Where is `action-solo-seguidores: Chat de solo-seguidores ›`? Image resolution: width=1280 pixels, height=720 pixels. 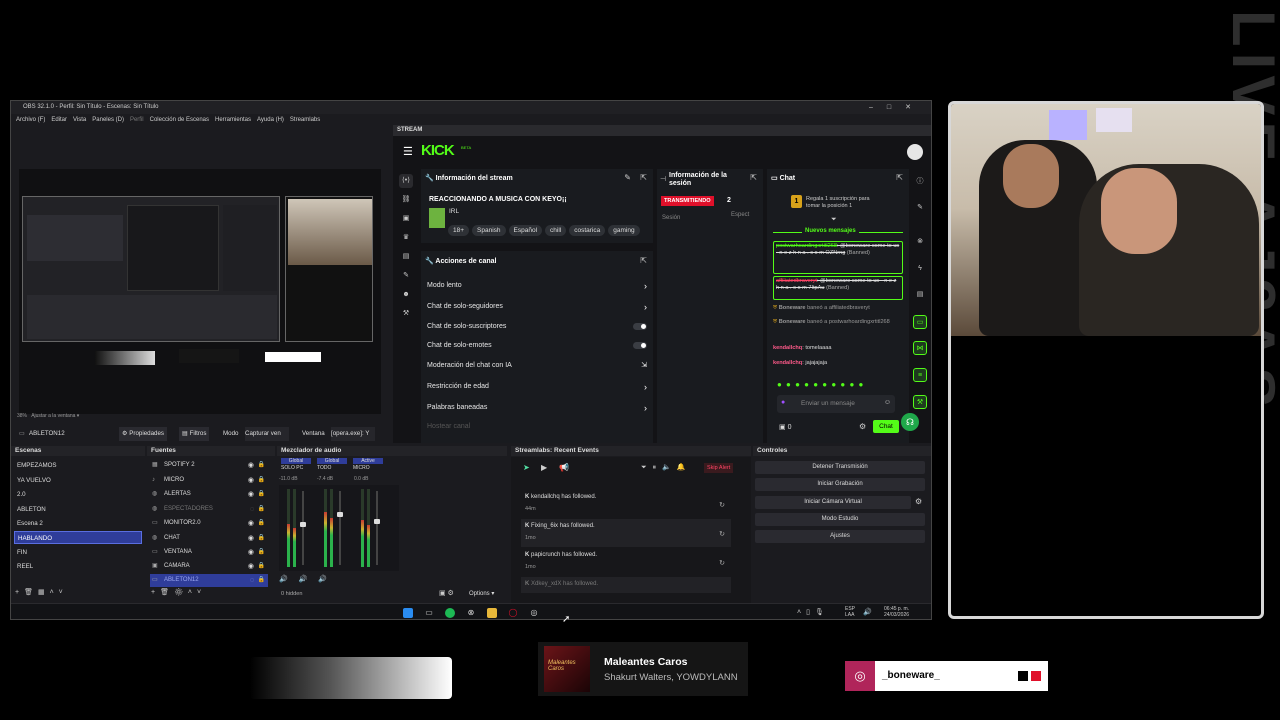
action-solo-seguidores: Chat de solo-seguidores › is located at coordinates (539, 307).